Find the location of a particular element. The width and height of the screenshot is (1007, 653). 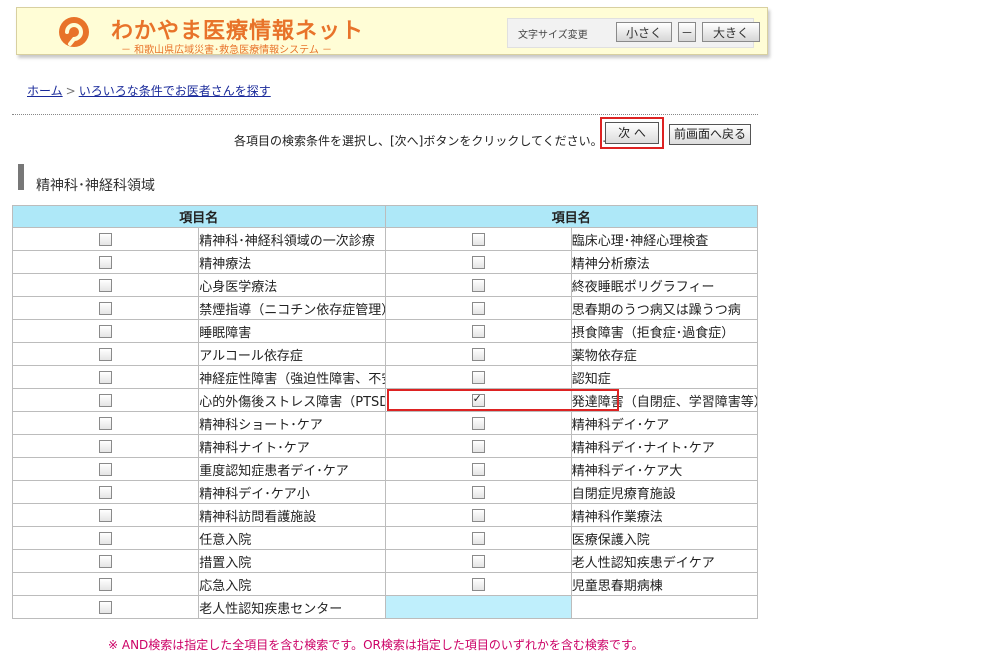

item-label: 老人性認知疾患デイケア is located at coordinates (664, 561).